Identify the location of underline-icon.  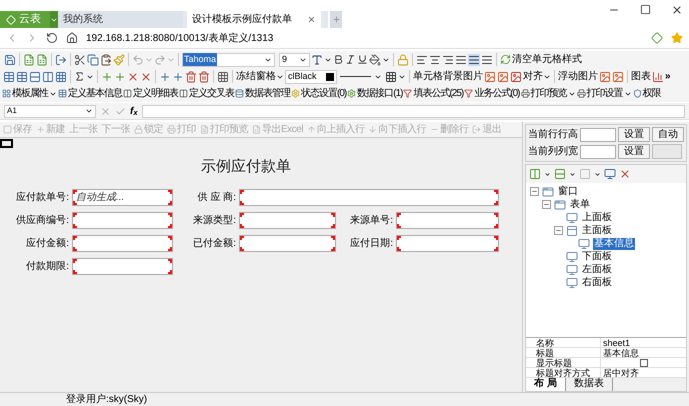
(362, 59).